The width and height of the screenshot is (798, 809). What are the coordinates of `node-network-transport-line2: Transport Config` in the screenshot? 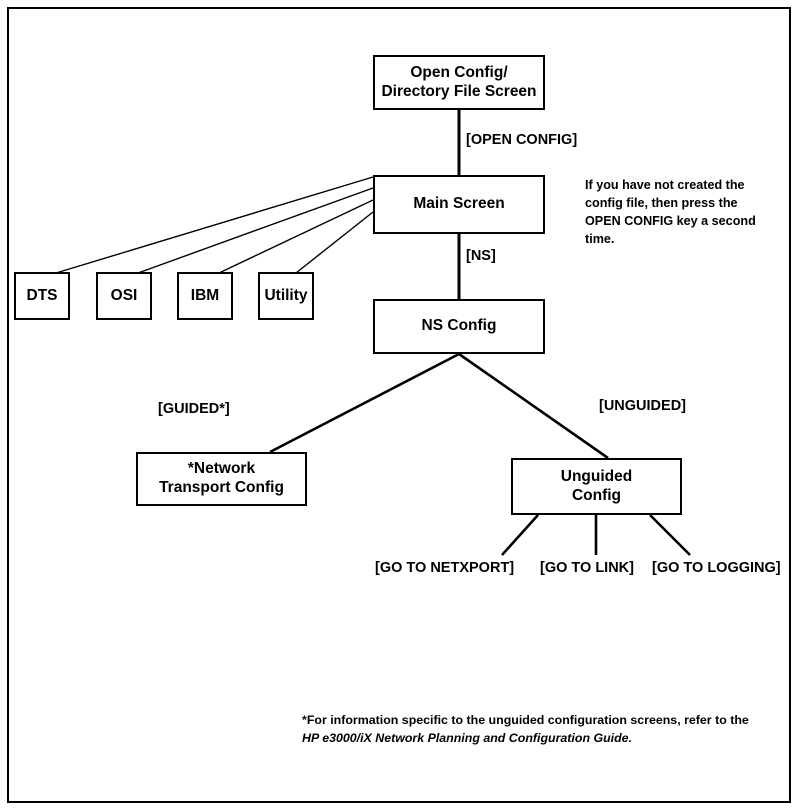 It's located at (221, 487).